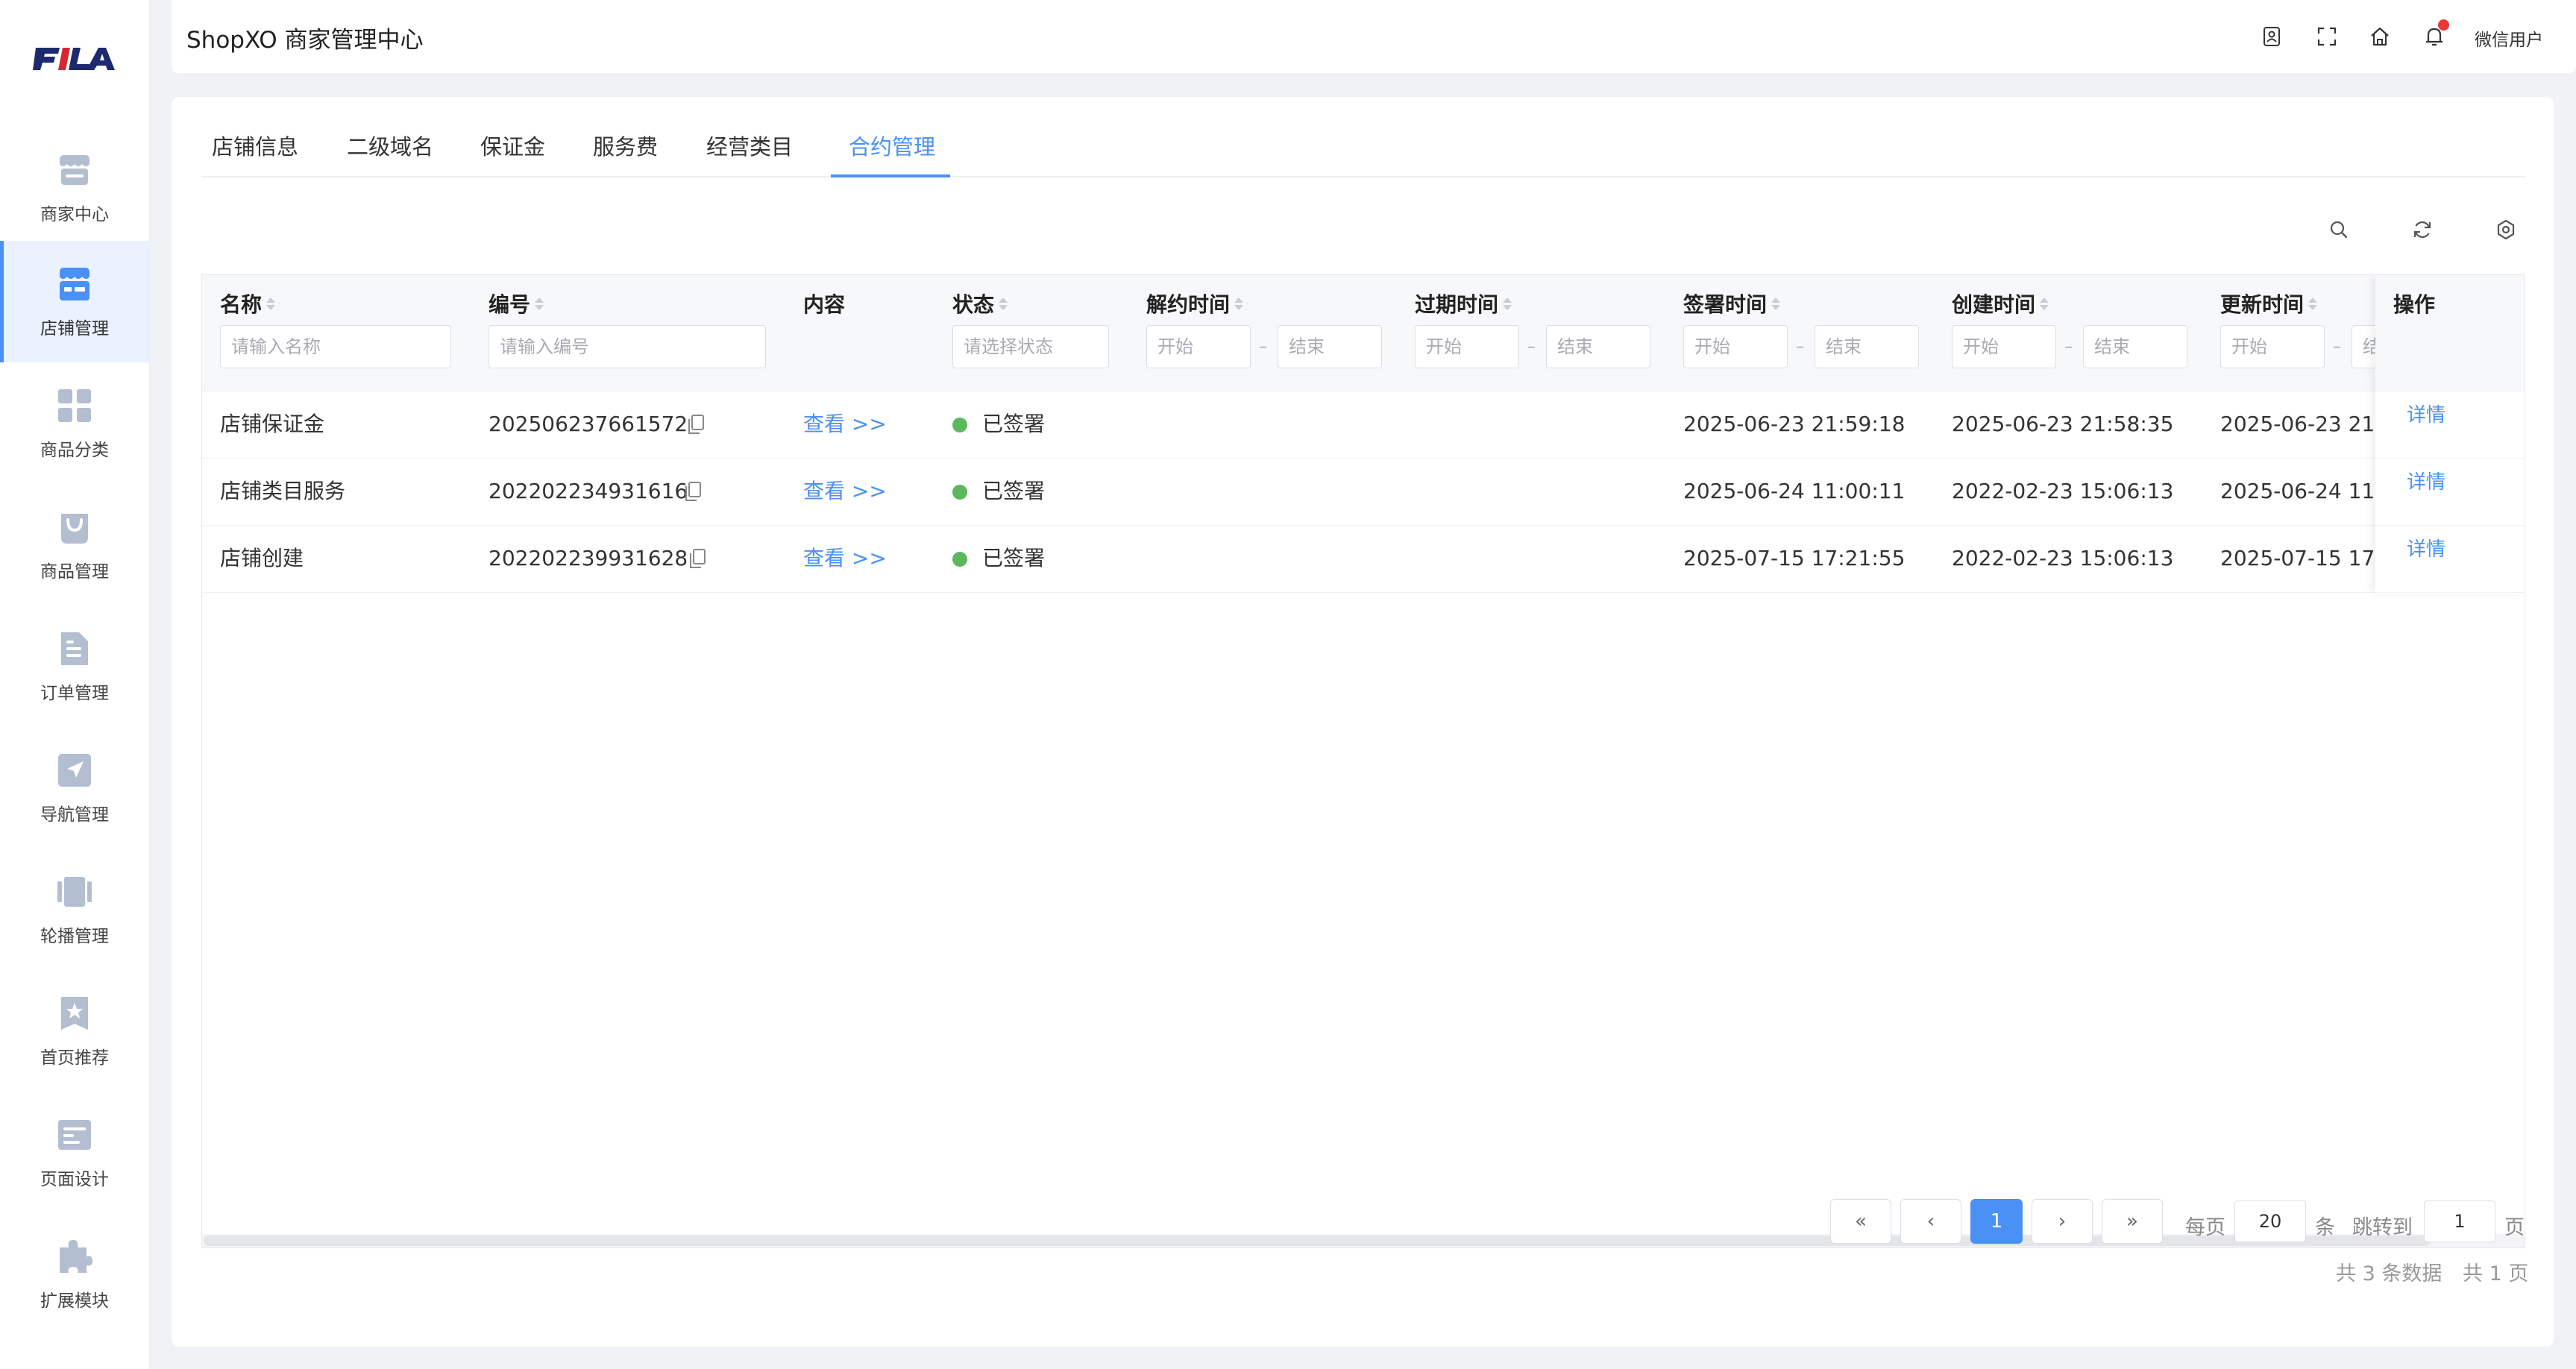 This screenshot has height=1369, width=2576. What do you see at coordinates (1199, 347) in the screenshot?
I see `terminate-time-start-input` at bounding box center [1199, 347].